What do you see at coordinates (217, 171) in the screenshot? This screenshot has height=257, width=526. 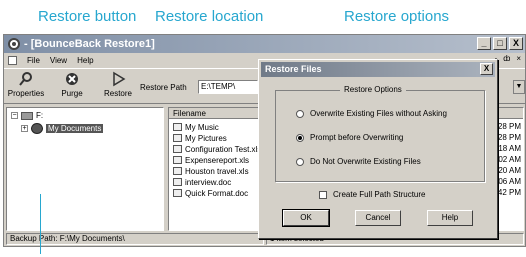 I see `file-name: Houston travel.xls` at bounding box center [217, 171].